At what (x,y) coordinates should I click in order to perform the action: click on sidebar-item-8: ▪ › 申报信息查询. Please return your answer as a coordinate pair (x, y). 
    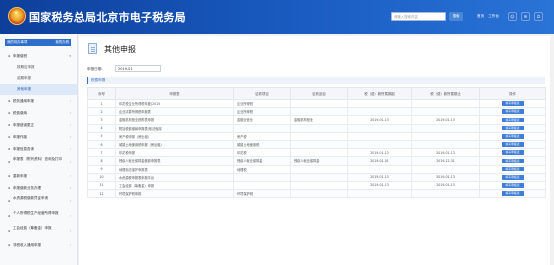
    Looking at the image, I should click on (38, 149).